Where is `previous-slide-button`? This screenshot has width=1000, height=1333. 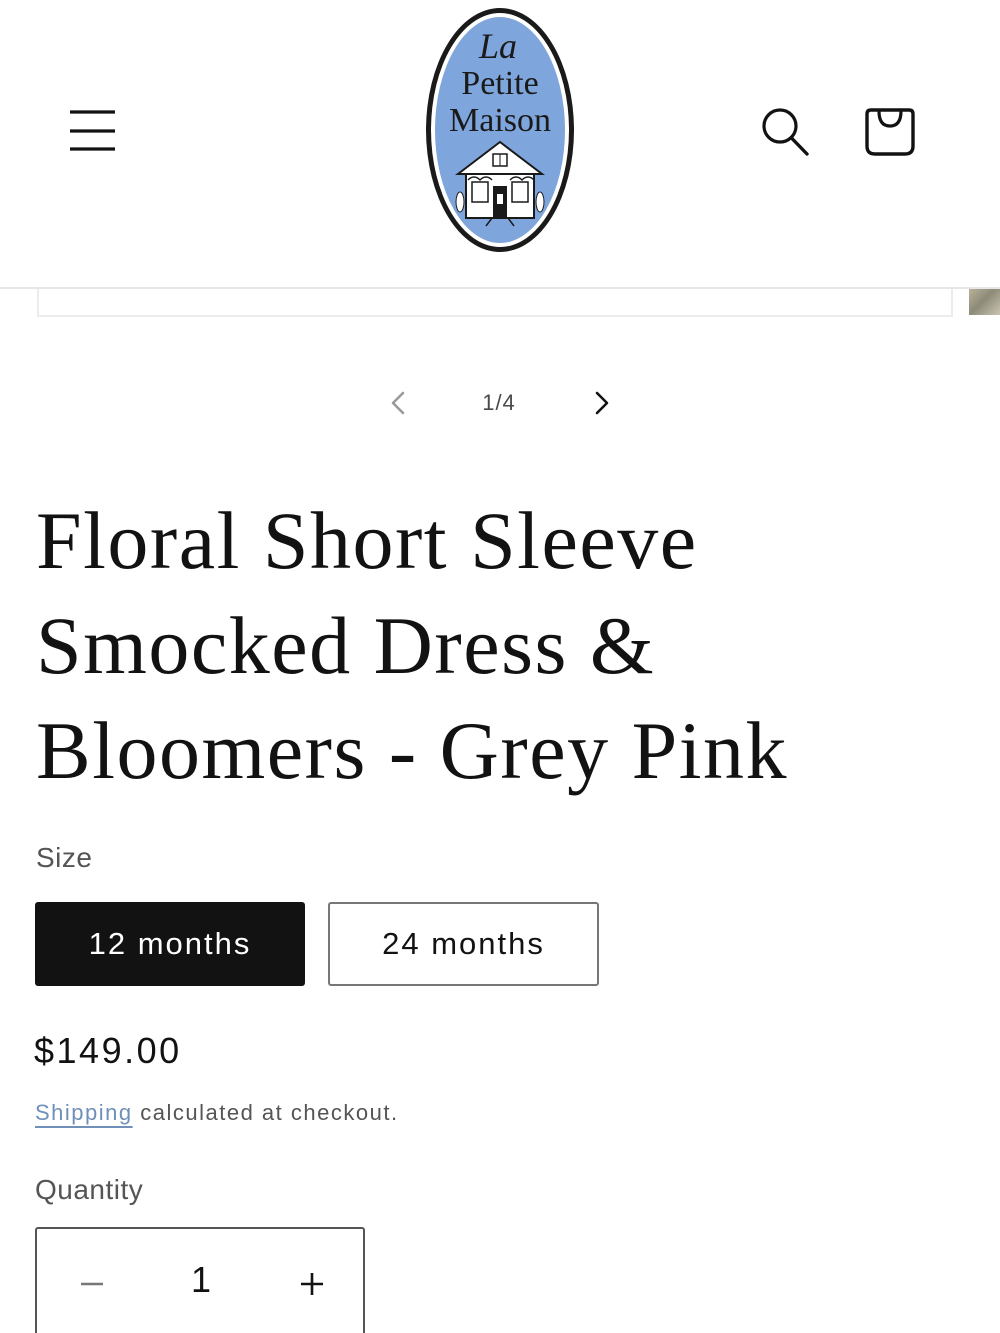 previous-slide-button is located at coordinates (398, 403).